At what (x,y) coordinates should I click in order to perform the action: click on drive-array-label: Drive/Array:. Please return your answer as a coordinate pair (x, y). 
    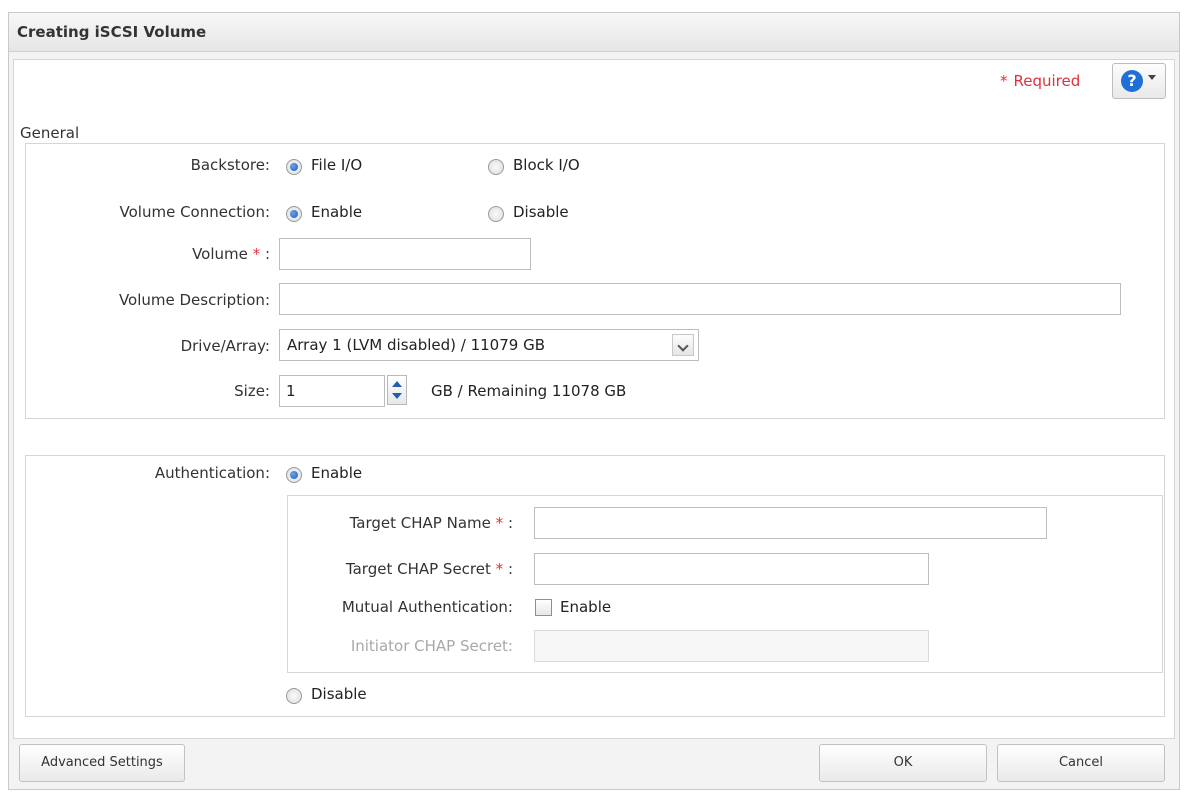
    Looking at the image, I should click on (225, 346).